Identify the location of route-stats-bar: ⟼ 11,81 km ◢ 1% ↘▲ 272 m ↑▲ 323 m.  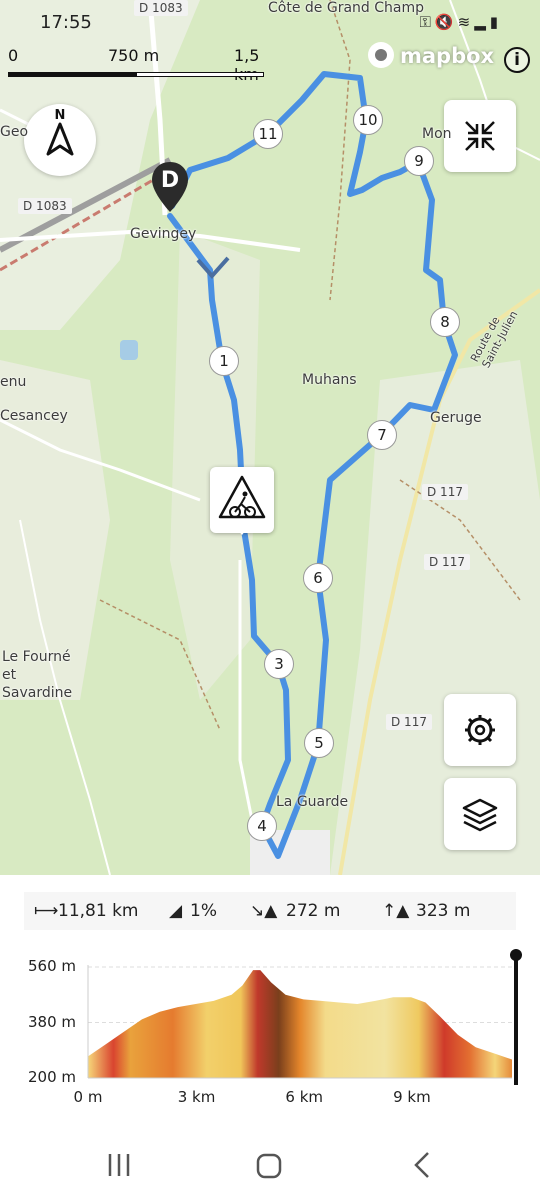
(270, 911).